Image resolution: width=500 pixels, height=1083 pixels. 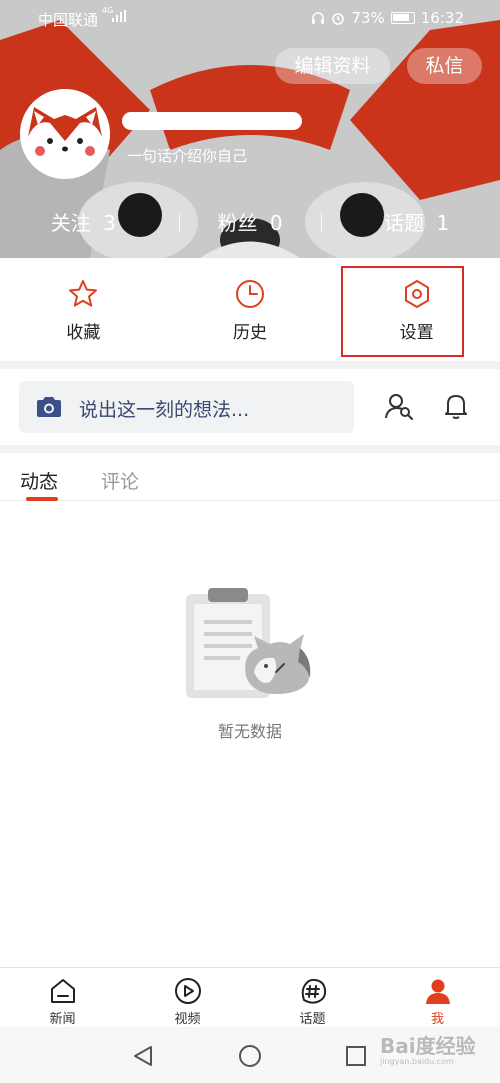 What do you see at coordinates (83, 333) in the screenshot?
I see `favorites-label: 收藏` at bounding box center [83, 333].